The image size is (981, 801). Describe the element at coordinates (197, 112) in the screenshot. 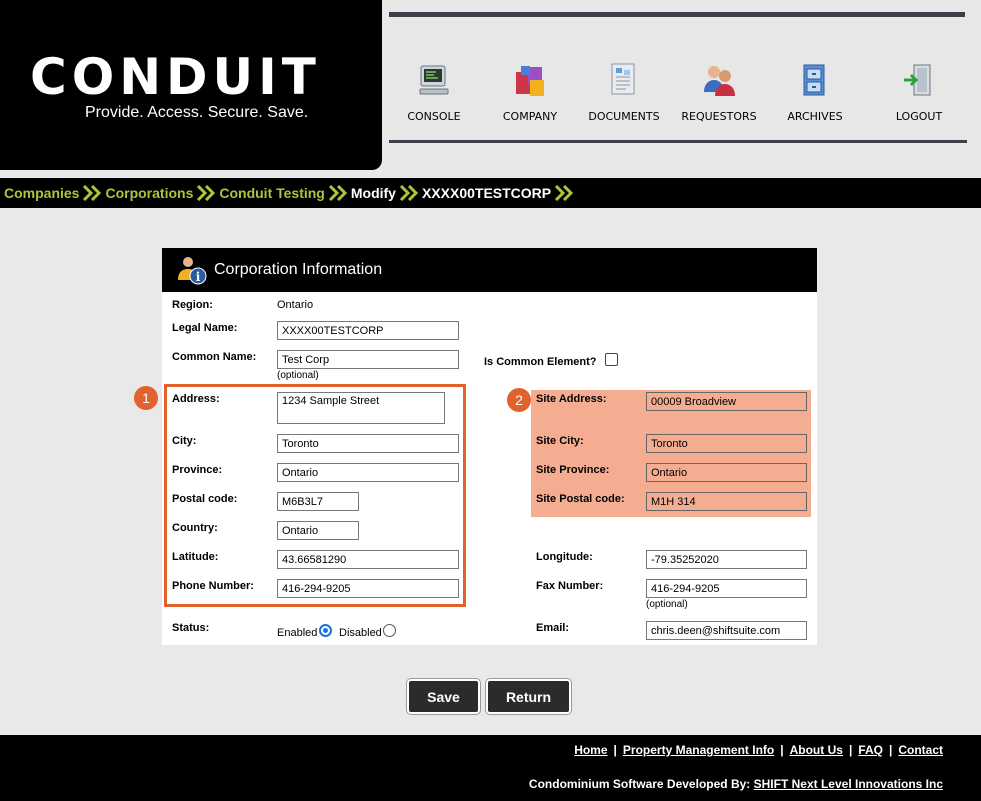

I see `tagline: Provide. Access. Secure. Save.` at that location.